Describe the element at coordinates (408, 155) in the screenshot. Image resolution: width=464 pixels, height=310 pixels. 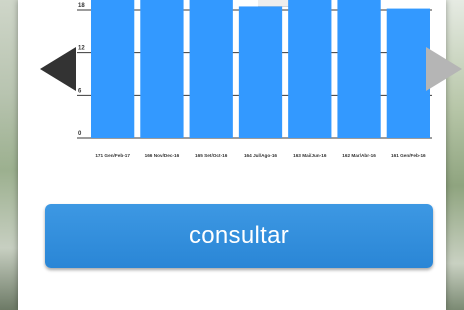
I see `x-tick-label: 161 Gen/Feb-16` at that location.